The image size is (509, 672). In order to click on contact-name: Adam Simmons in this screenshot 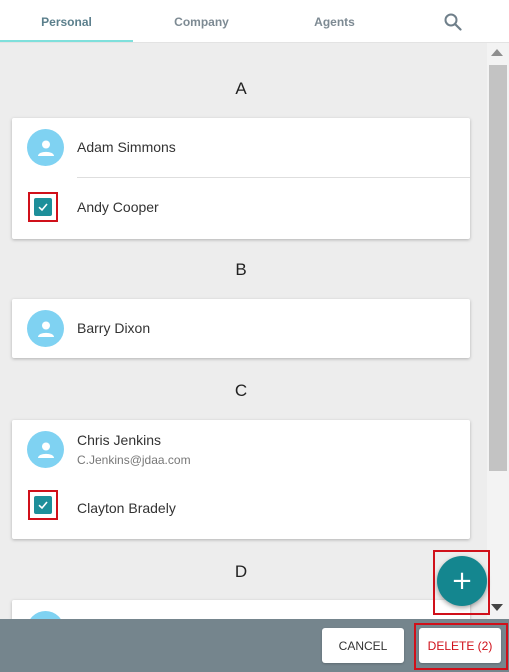, I will do `click(126, 147)`.